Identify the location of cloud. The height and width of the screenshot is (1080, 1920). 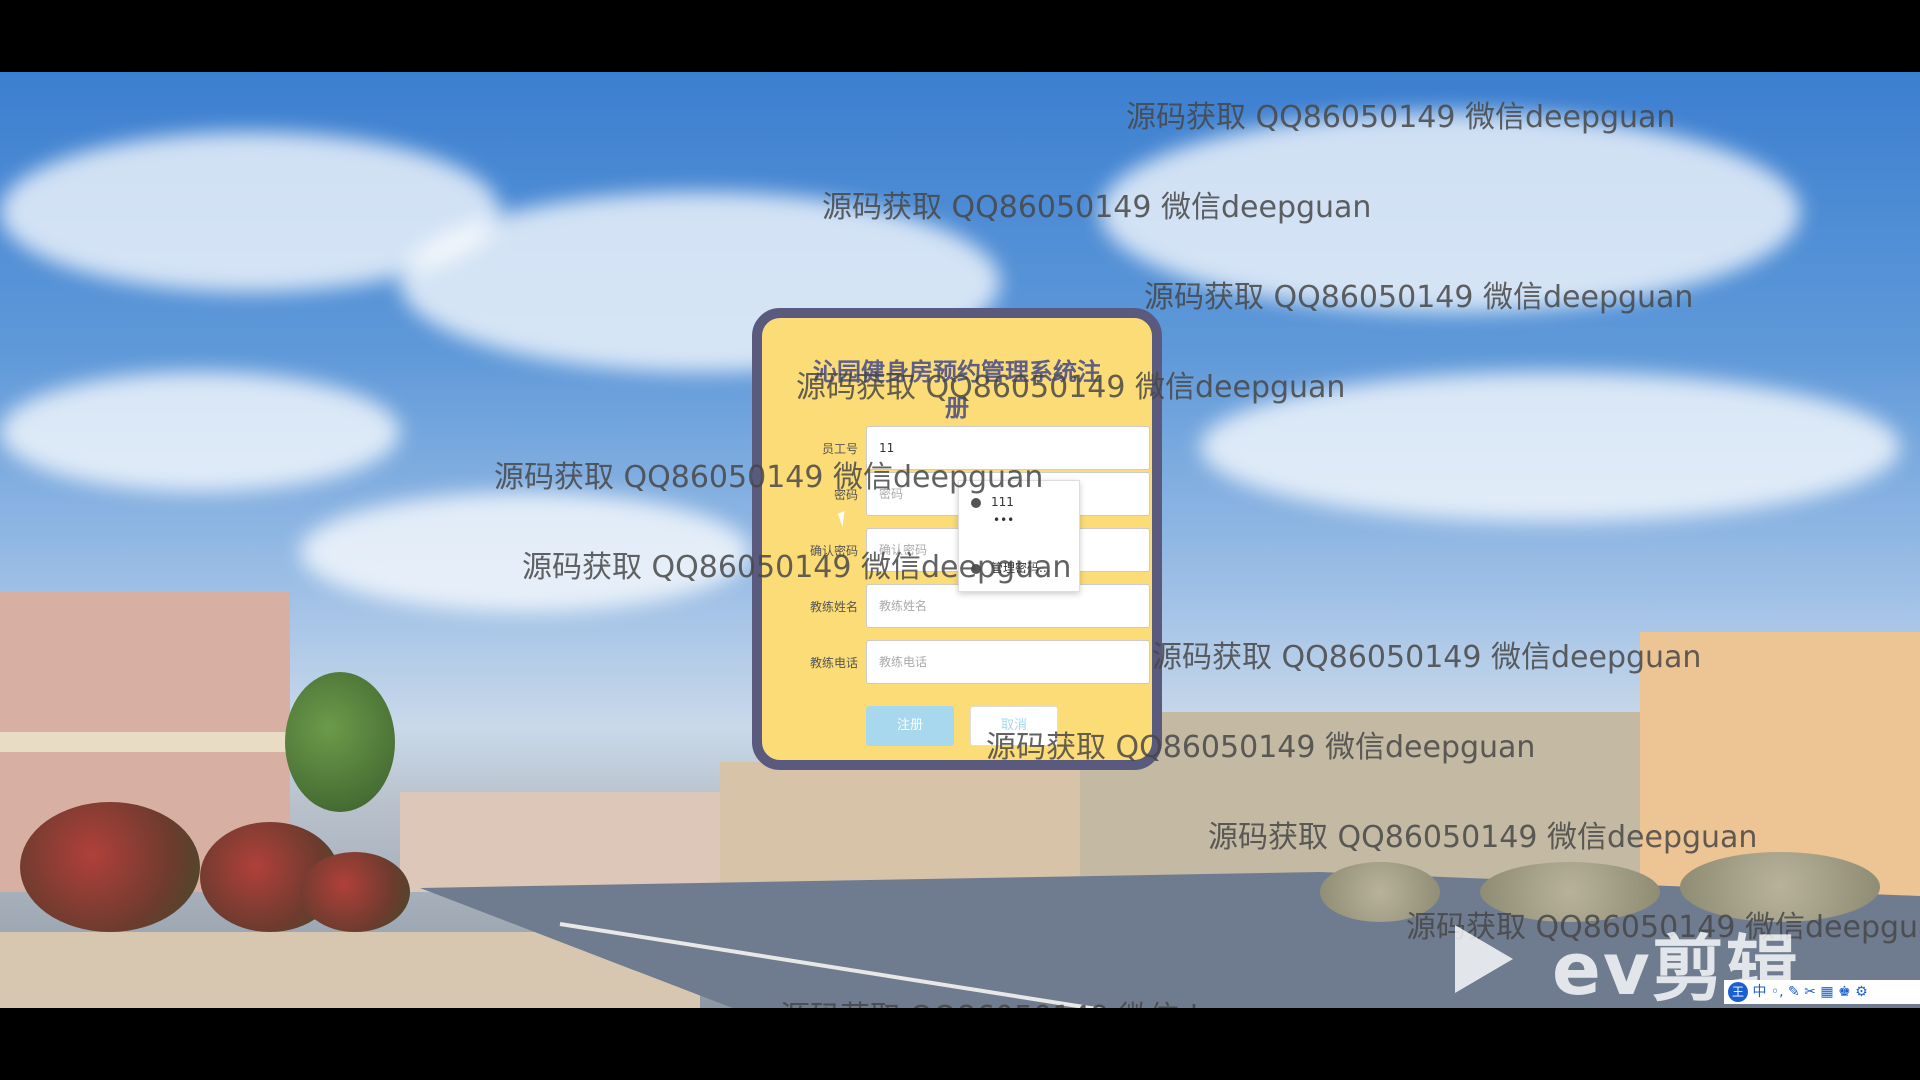
(200, 432).